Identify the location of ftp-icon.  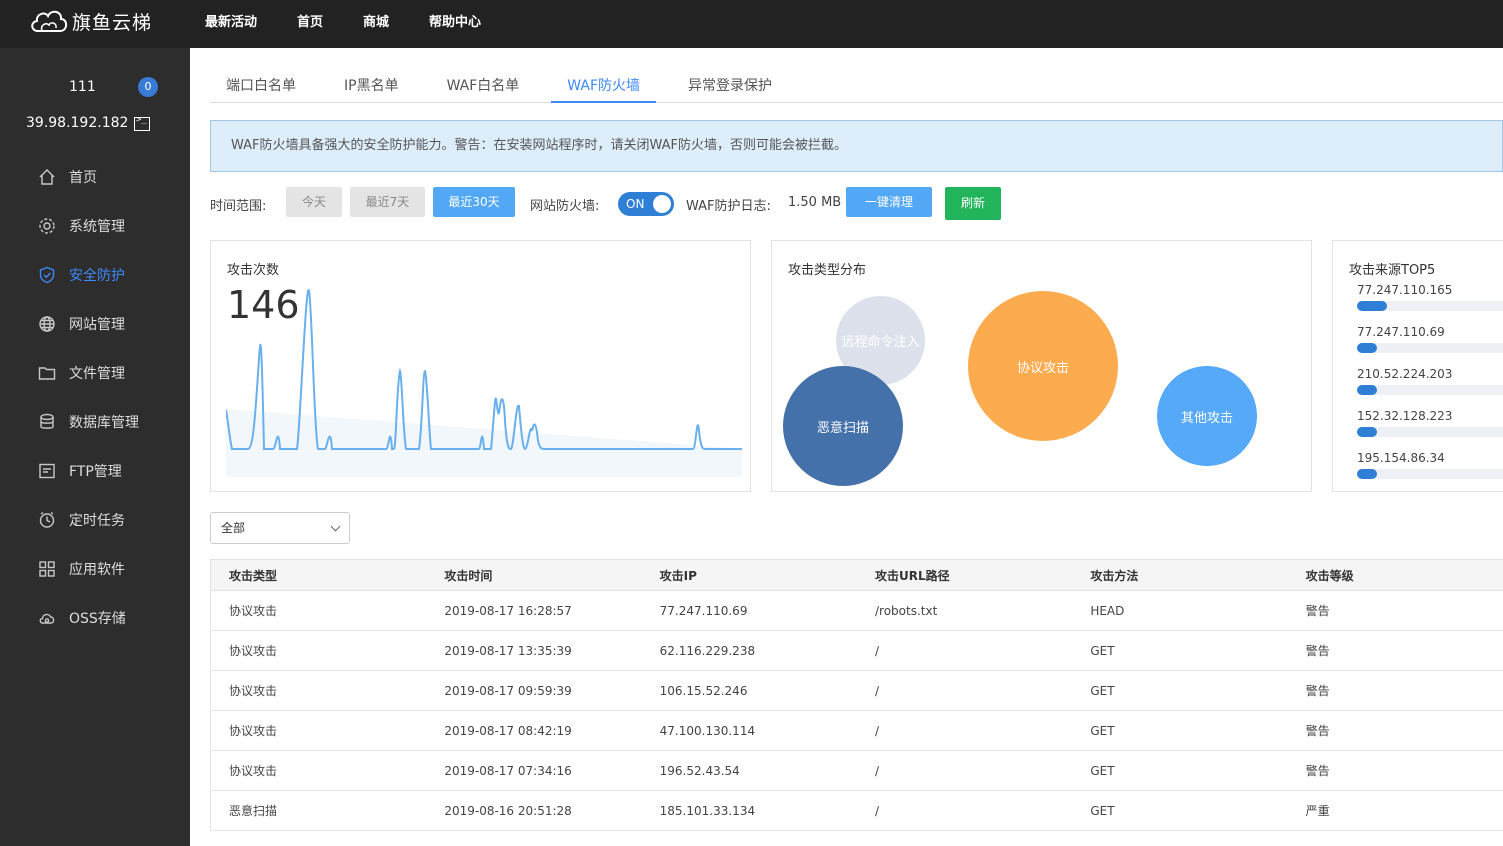
(47, 470).